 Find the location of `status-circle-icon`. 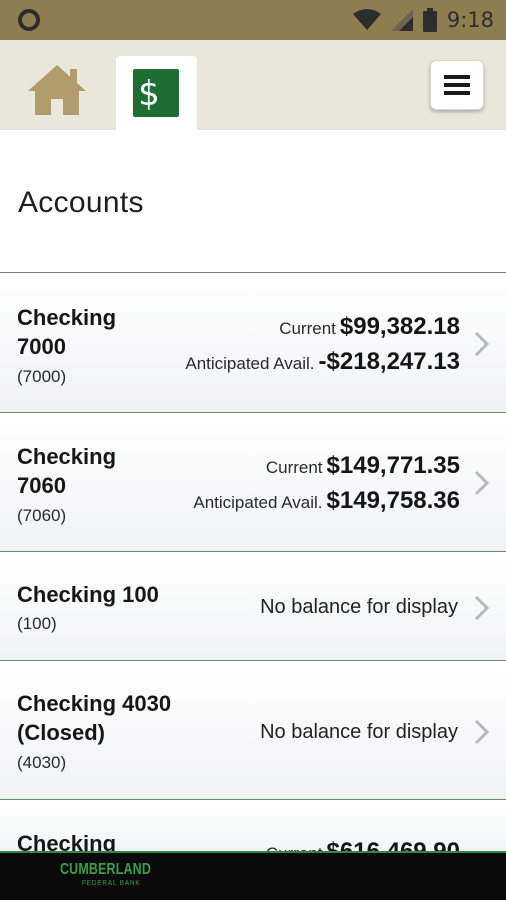

status-circle-icon is located at coordinates (29, 20).